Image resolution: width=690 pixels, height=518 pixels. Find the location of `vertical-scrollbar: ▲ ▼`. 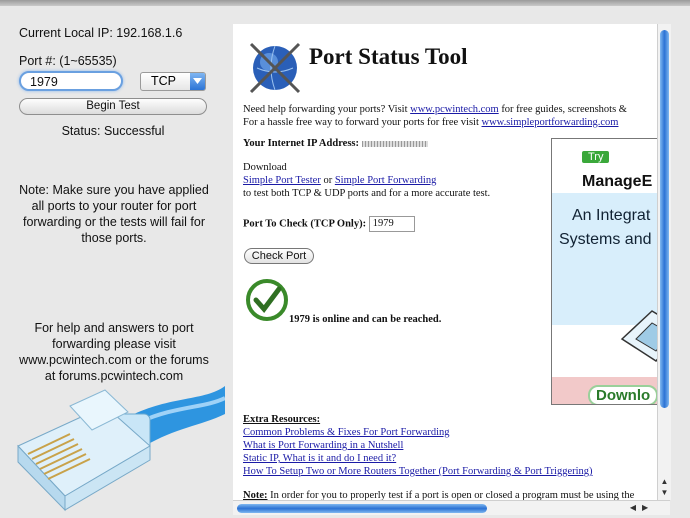

vertical-scrollbar: ▲ ▼ is located at coordinates (664, 262).